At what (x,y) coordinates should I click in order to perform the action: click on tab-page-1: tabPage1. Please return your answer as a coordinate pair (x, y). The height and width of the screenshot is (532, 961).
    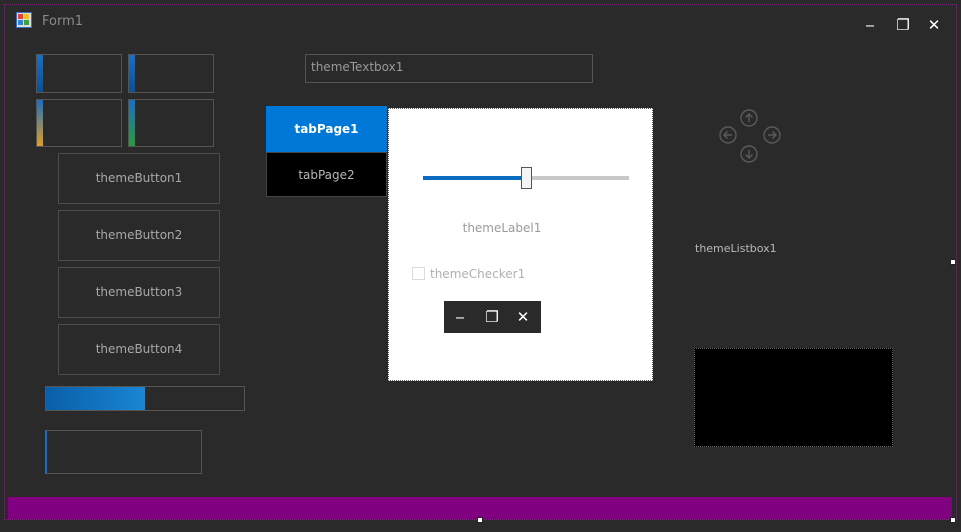
    Looking at the image, I should click on (326, 129).